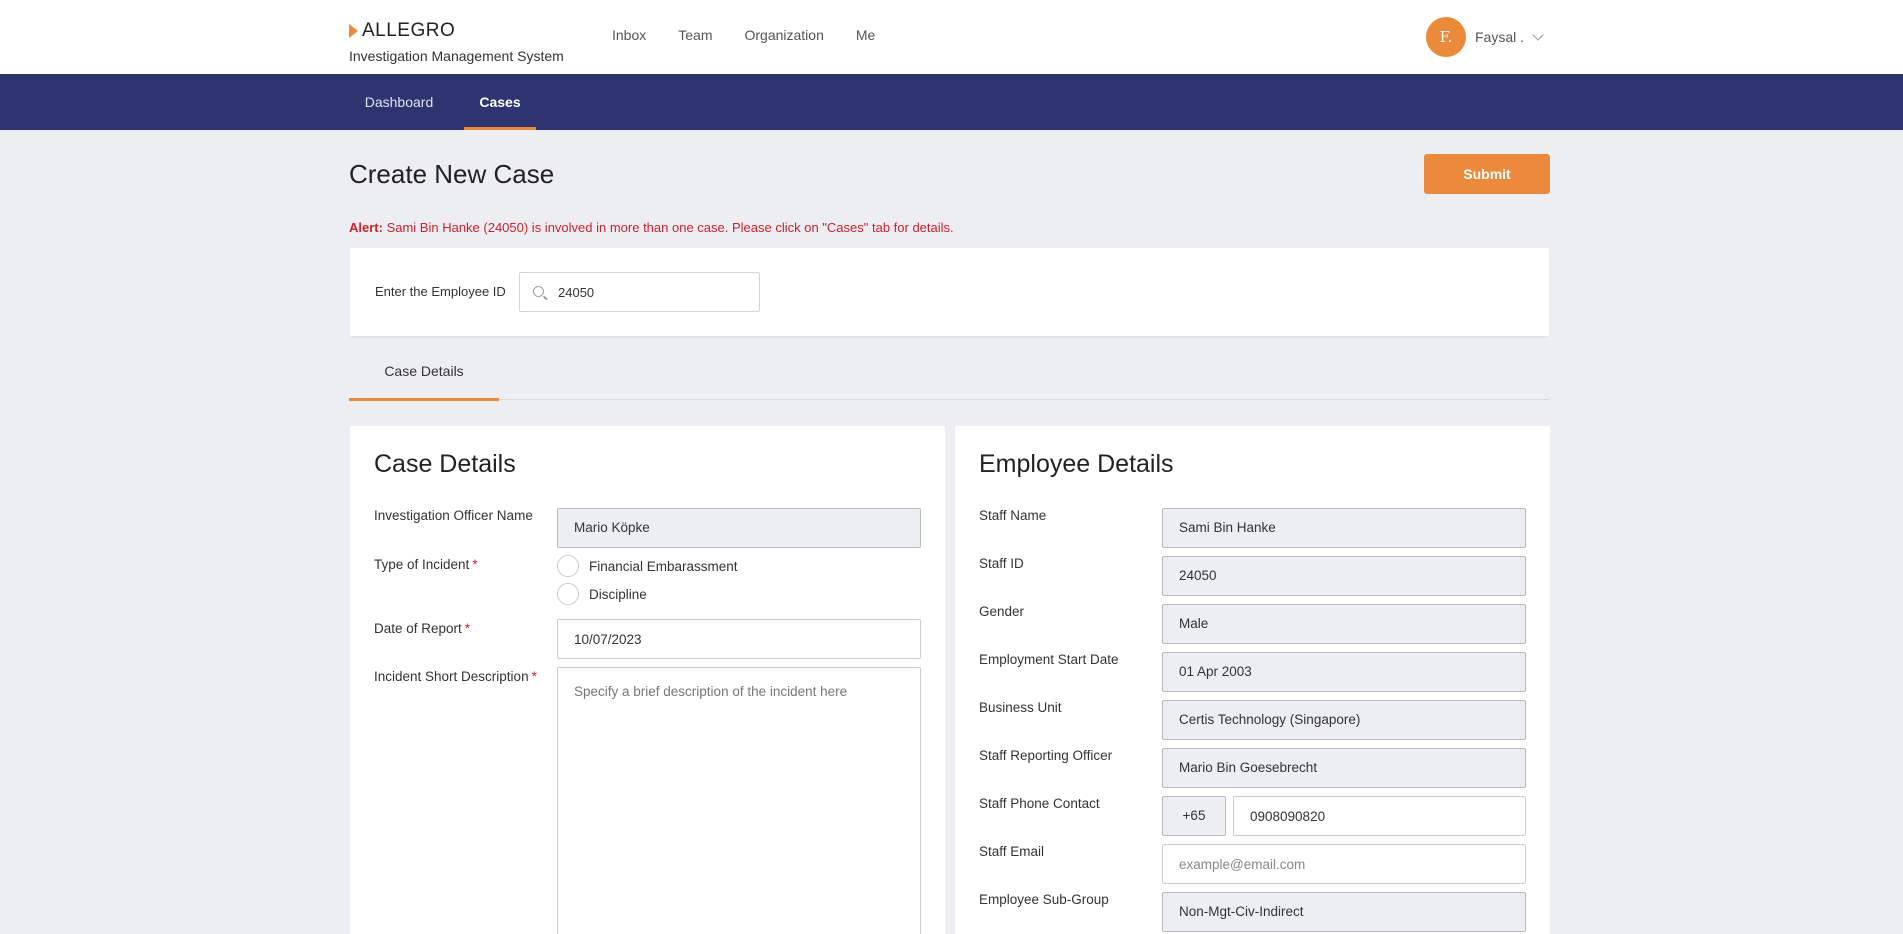  I want to click on brand-name: ALLEGRO, so click(409, 30).